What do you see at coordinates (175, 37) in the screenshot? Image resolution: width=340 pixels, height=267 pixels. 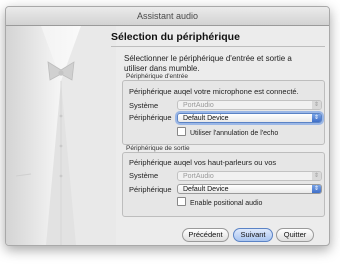 I see `page-title: Sélection du périphérique` at bounding box center [175, 37].